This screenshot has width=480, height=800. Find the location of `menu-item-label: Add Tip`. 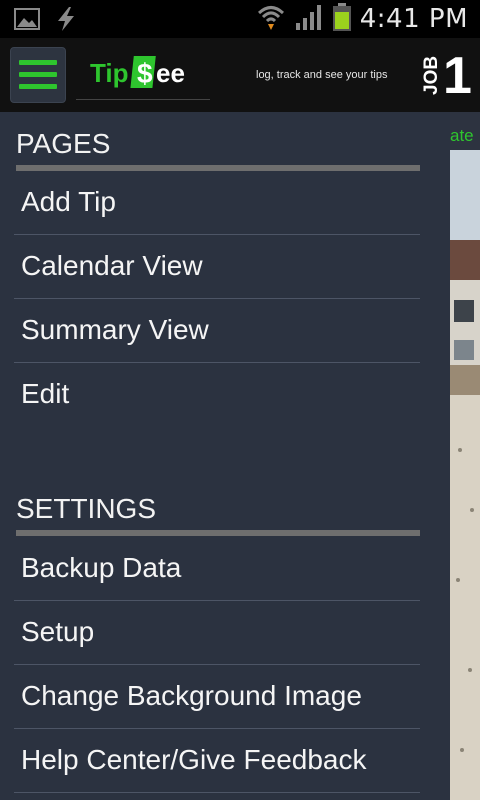

menu-item-label: Add Tip is located at coordinates (68, 201).